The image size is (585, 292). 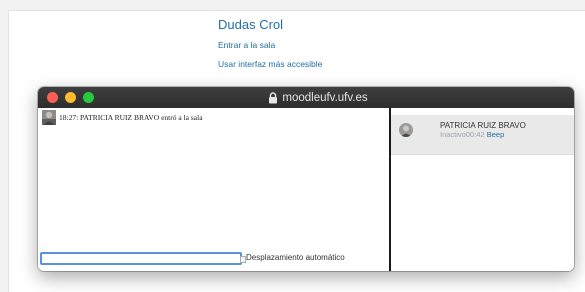 What do you see at coordinates (325, 97) in the screenshot?
I see `window-domain: moodleufv.ufv.es` at bounding box center [325, 97].